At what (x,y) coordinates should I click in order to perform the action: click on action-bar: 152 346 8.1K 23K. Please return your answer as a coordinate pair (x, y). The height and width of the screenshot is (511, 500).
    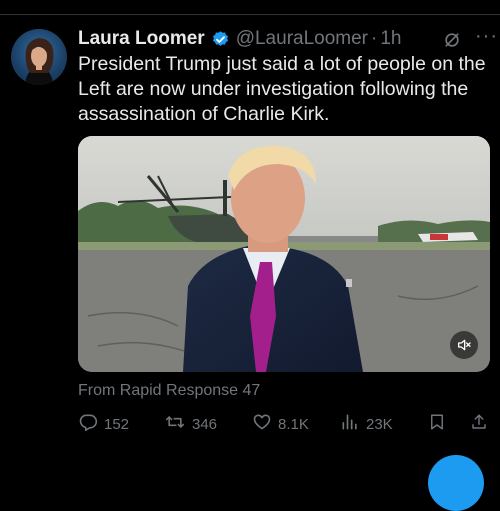
    Looking at the image, I should click on (284, 423).